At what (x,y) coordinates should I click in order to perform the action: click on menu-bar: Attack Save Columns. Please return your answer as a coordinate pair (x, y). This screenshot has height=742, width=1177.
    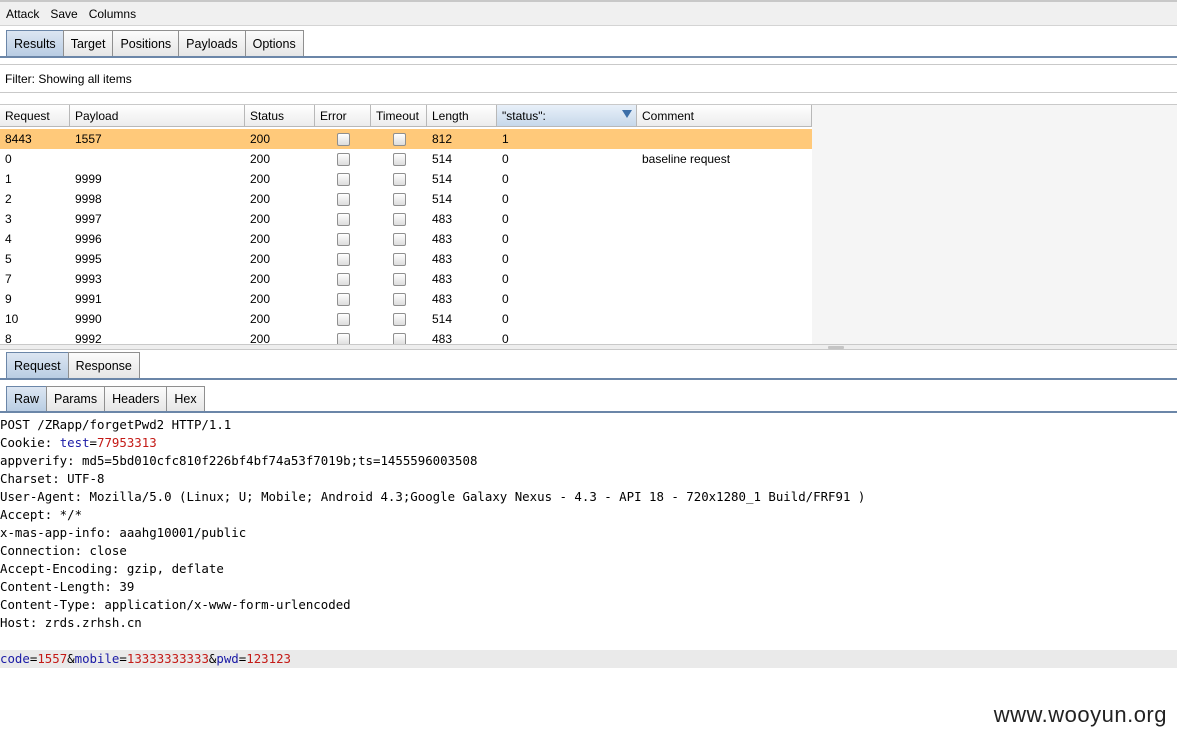
    Looking at the image, I should click on (588, 14).